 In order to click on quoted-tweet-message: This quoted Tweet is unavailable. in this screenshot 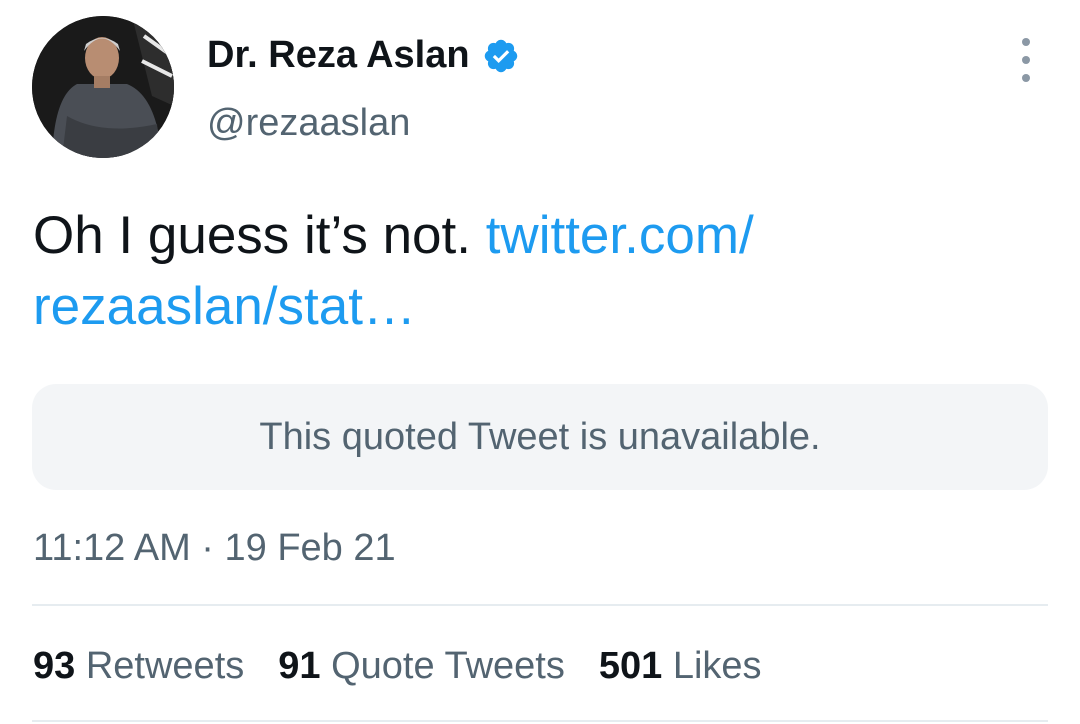, I will do `click(540, 436)`.